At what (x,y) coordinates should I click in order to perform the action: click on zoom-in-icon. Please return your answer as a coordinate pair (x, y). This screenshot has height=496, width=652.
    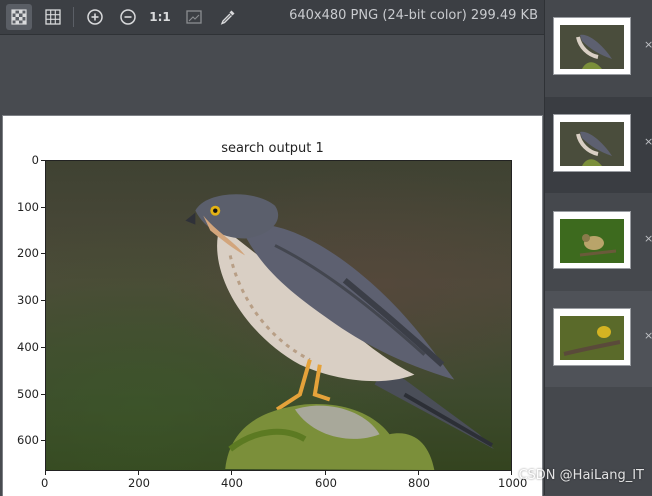
    Looking at the image, I should click on (95, 17).